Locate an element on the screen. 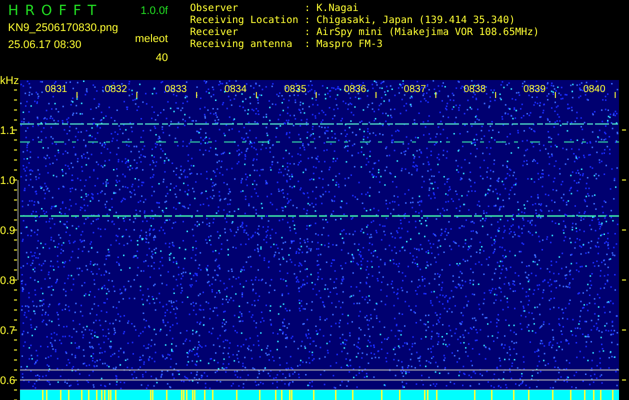 The height and width of the screenshot is (400, 629). frequency-label: 1.0 is located at coordinates (8, 181).